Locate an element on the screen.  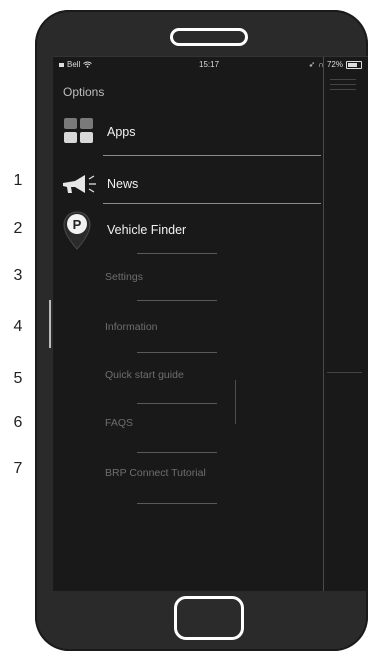
callout-1: 1 is located at coordinates (18, 180).